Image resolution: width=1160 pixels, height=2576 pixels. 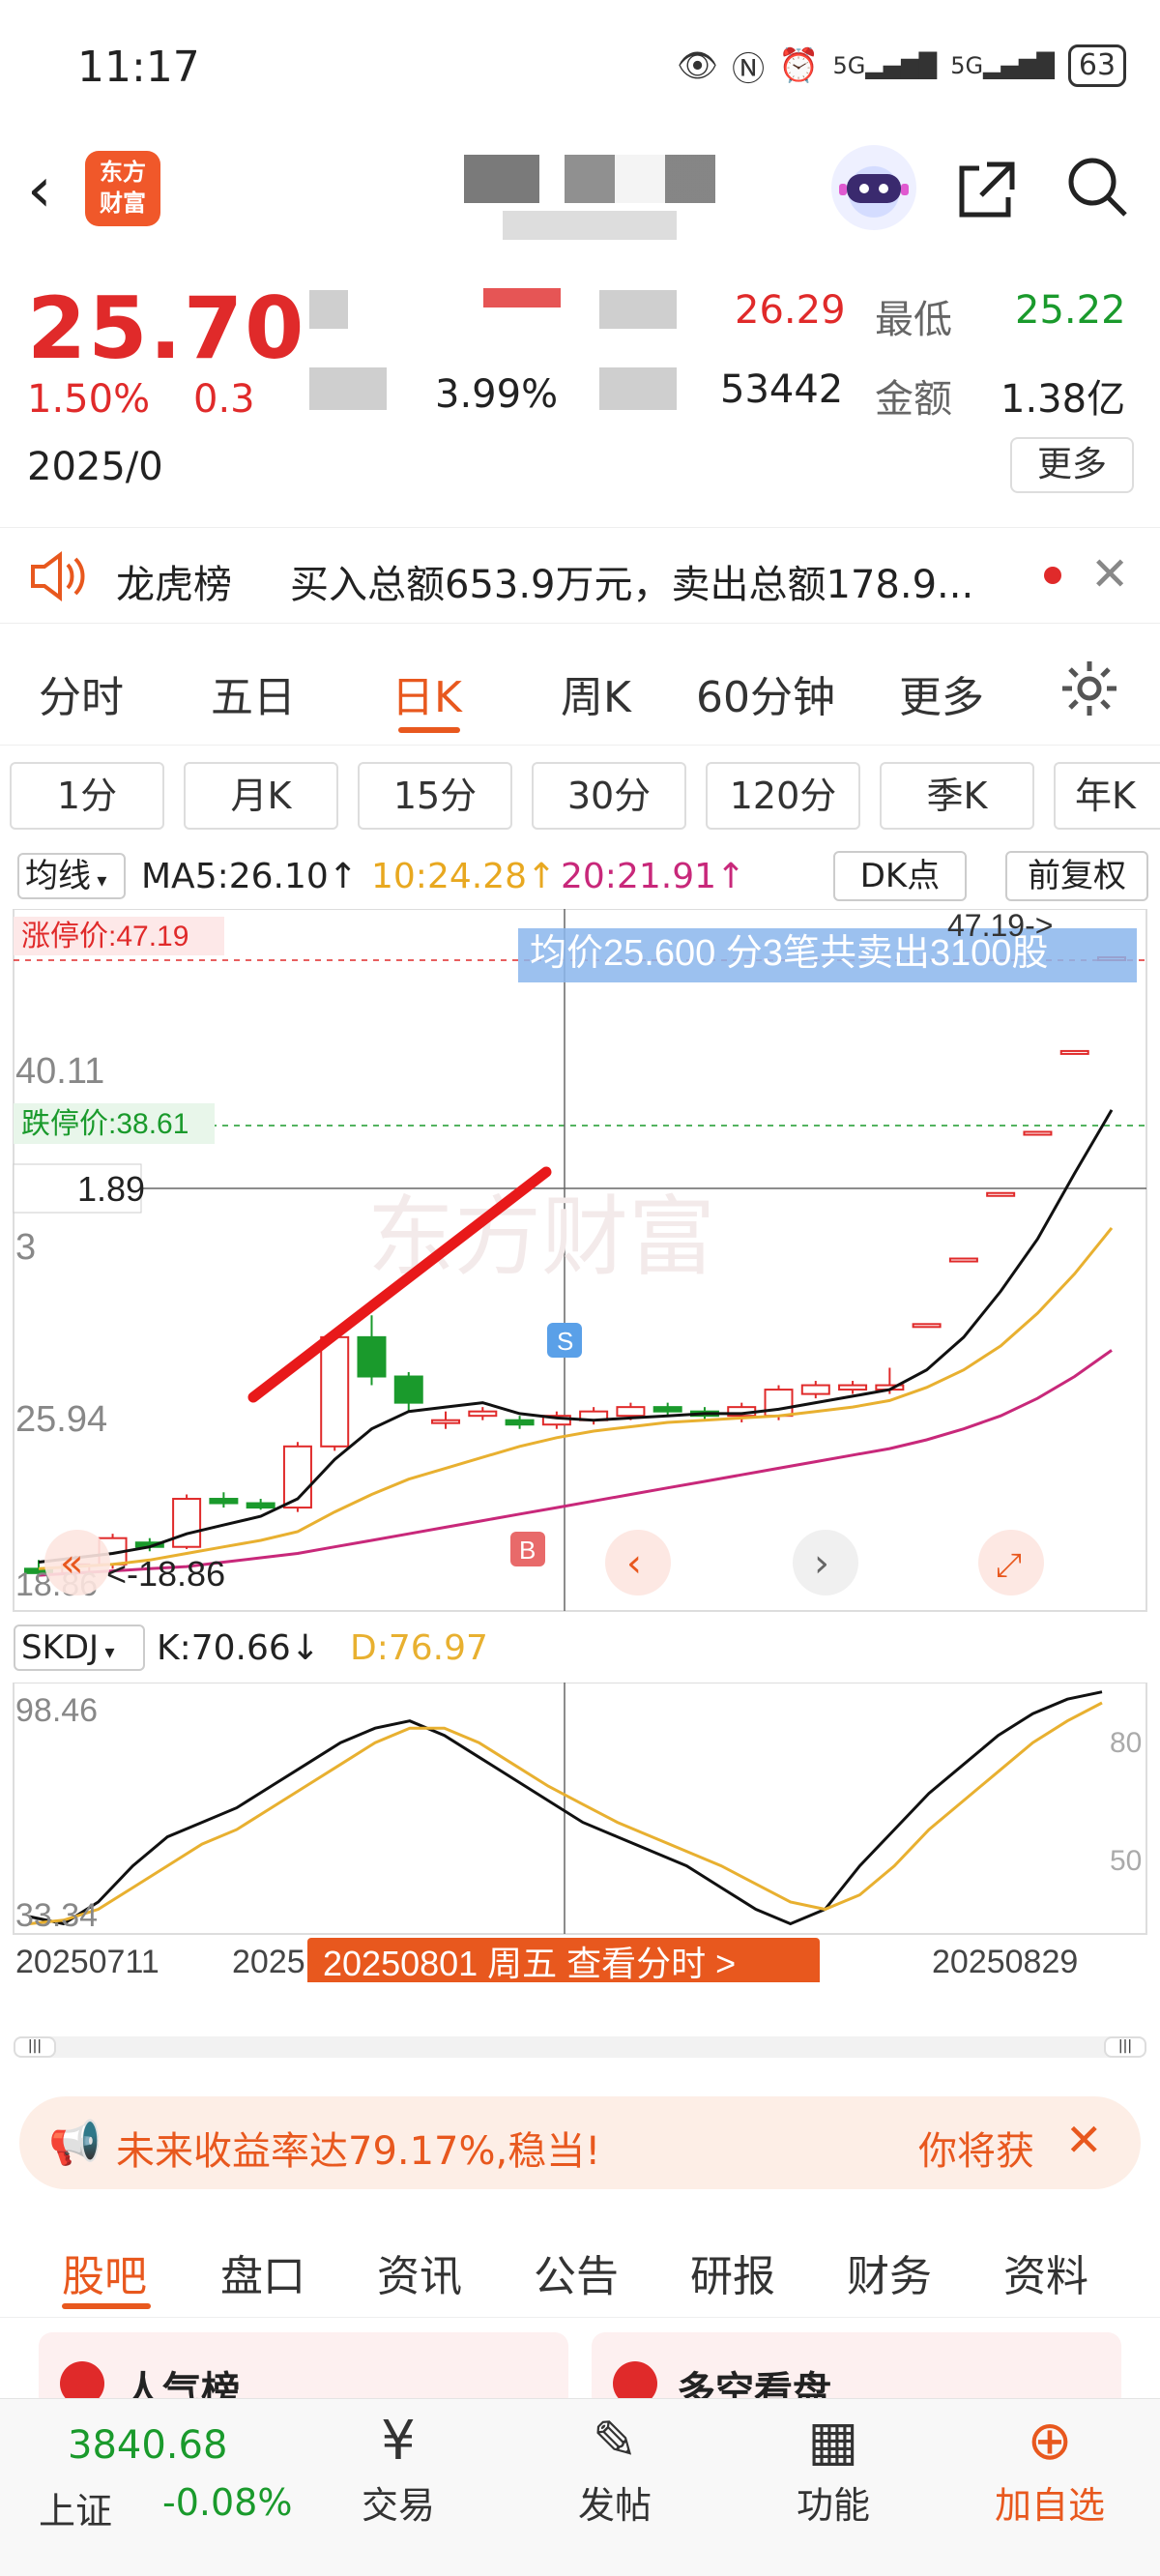 I want to click on trade-icon: ¥, so click(x=399, y=2441).